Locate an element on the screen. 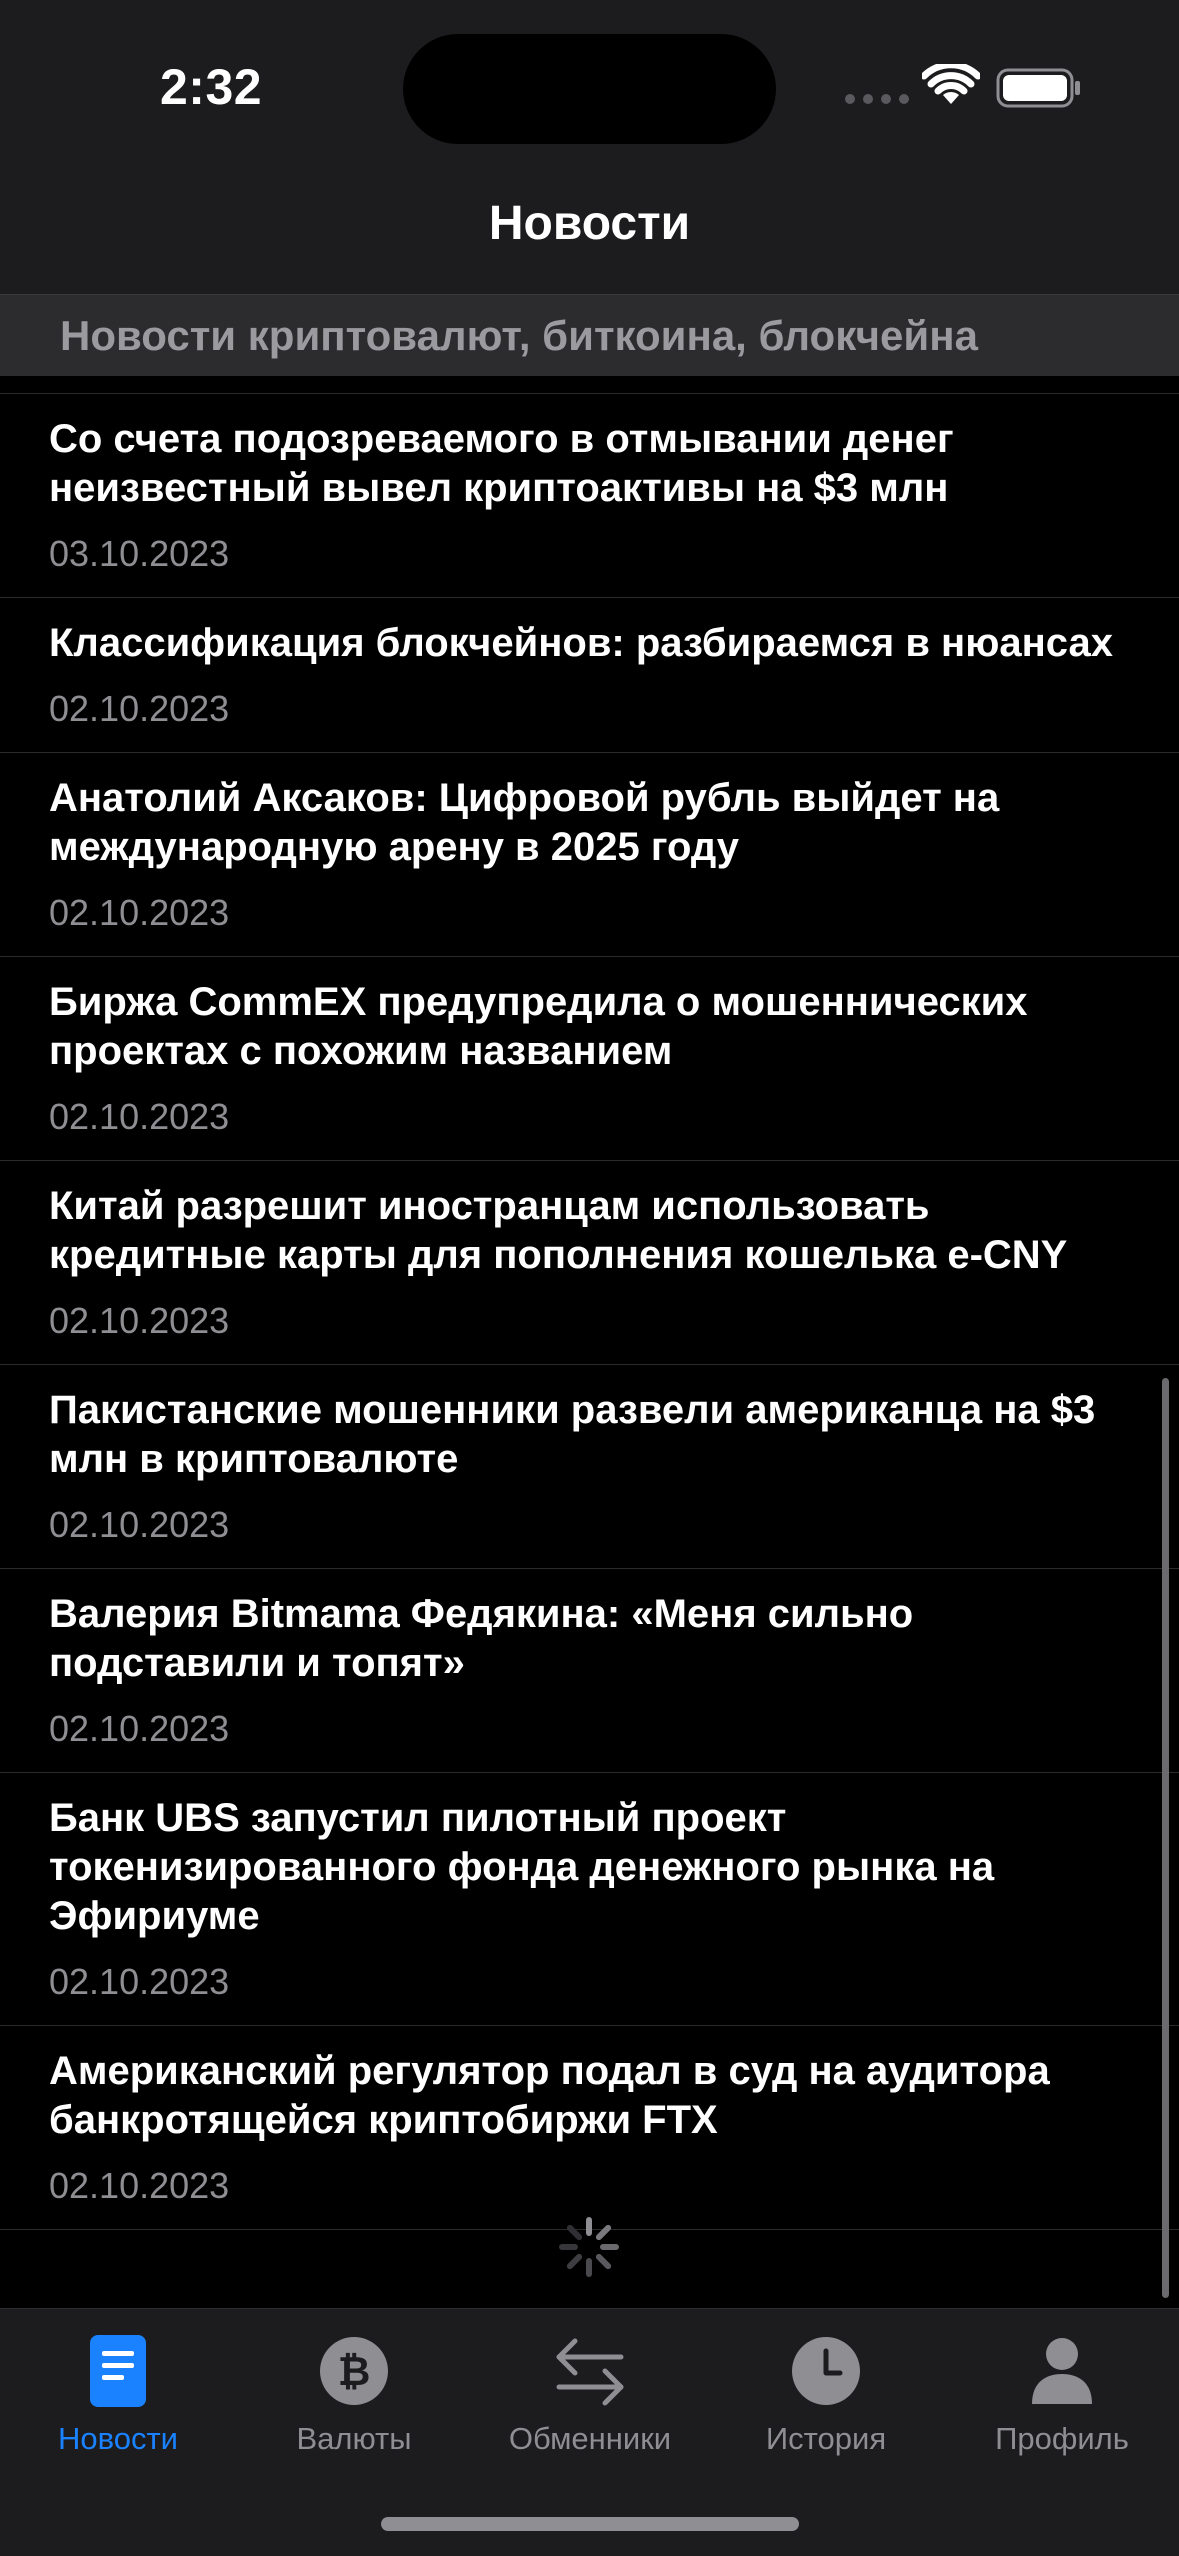 This screenshot has width=1179, height=2556. exchange-arrows-icon is located at coordinates (590, 2371).